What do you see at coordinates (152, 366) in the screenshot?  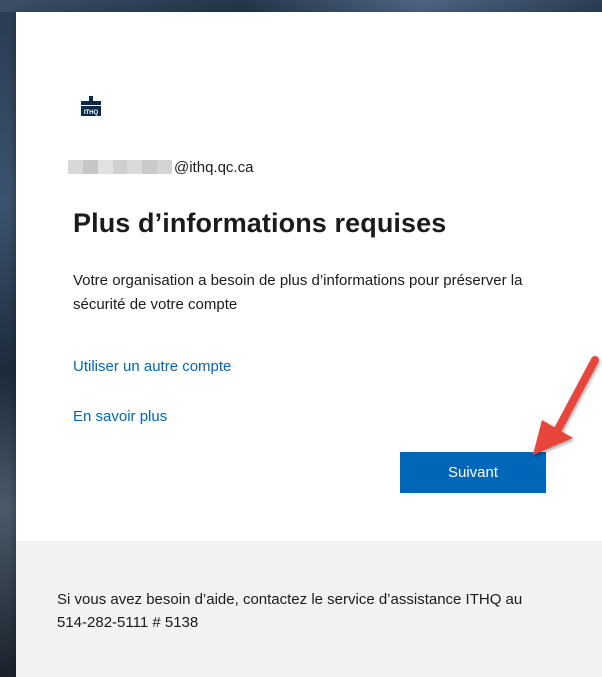 I see `use-other-account-link: Utiliser un autre compte` at bounding box center [152, 366].